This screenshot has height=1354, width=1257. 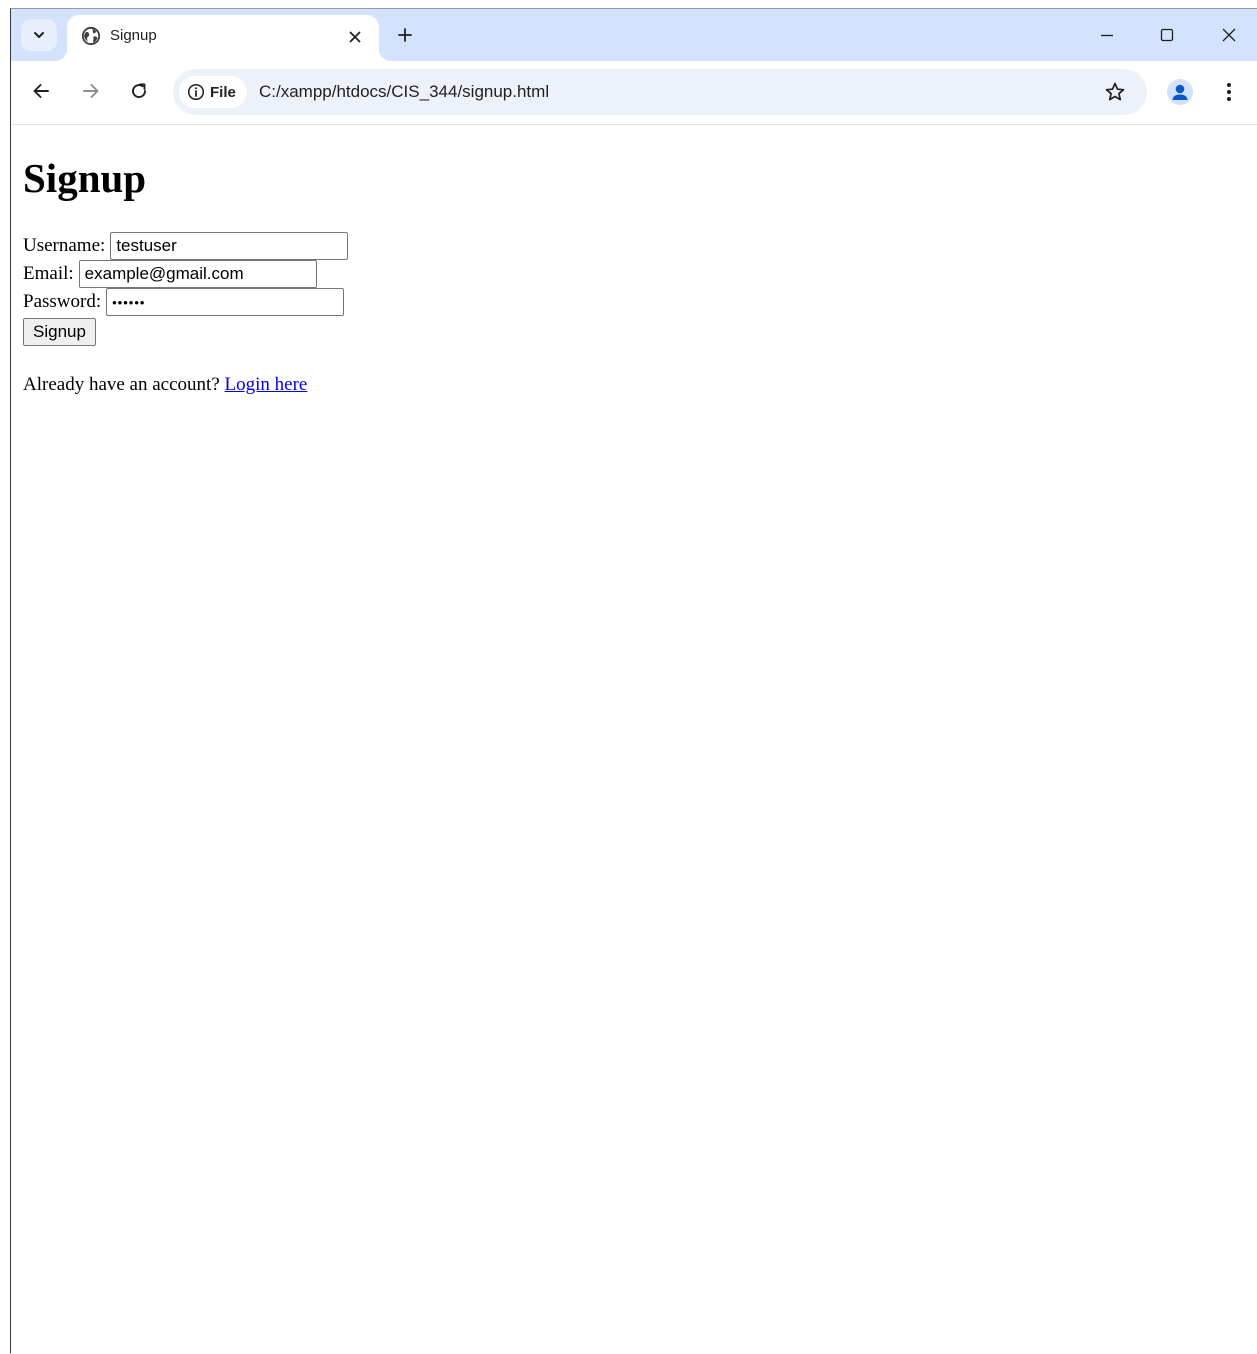 What do you see at coordinates (197, 274) in the screenshot?
I see `email-input` at bounding box center [197, 274].